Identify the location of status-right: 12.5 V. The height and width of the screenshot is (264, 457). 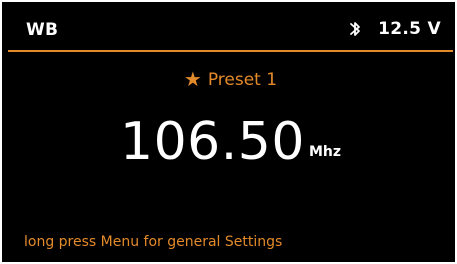
(394, 29).